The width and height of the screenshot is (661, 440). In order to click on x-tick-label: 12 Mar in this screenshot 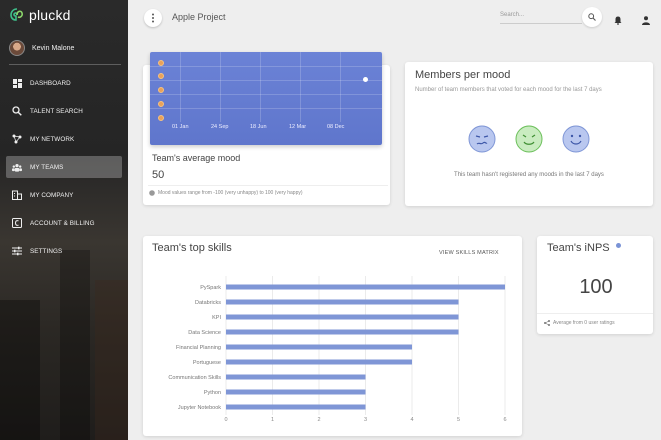, I will do `click(298, 127)`.